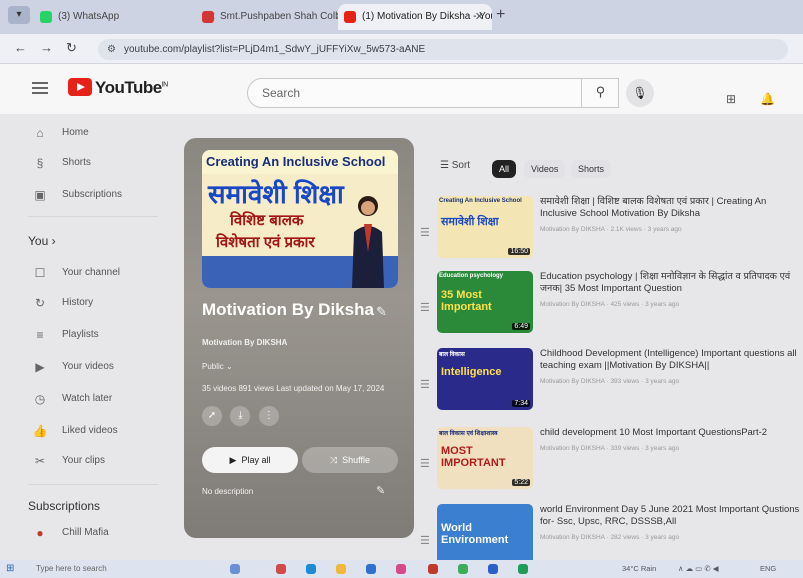  I want to click on history-icon: ↻, so click(40, 303).